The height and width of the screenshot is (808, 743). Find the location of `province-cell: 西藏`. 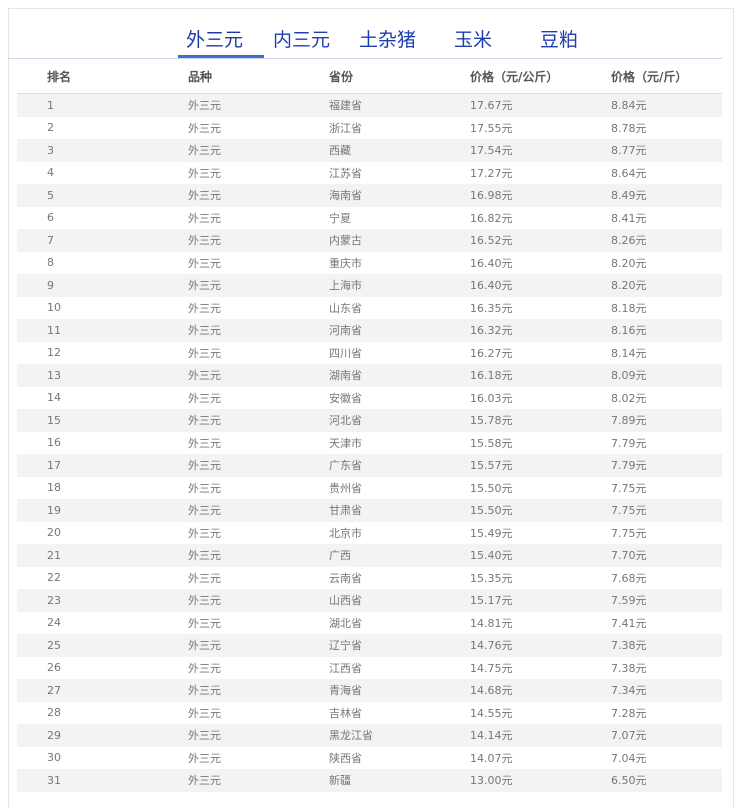

province-cell: 西藏 is located at coordinates (369, 150).